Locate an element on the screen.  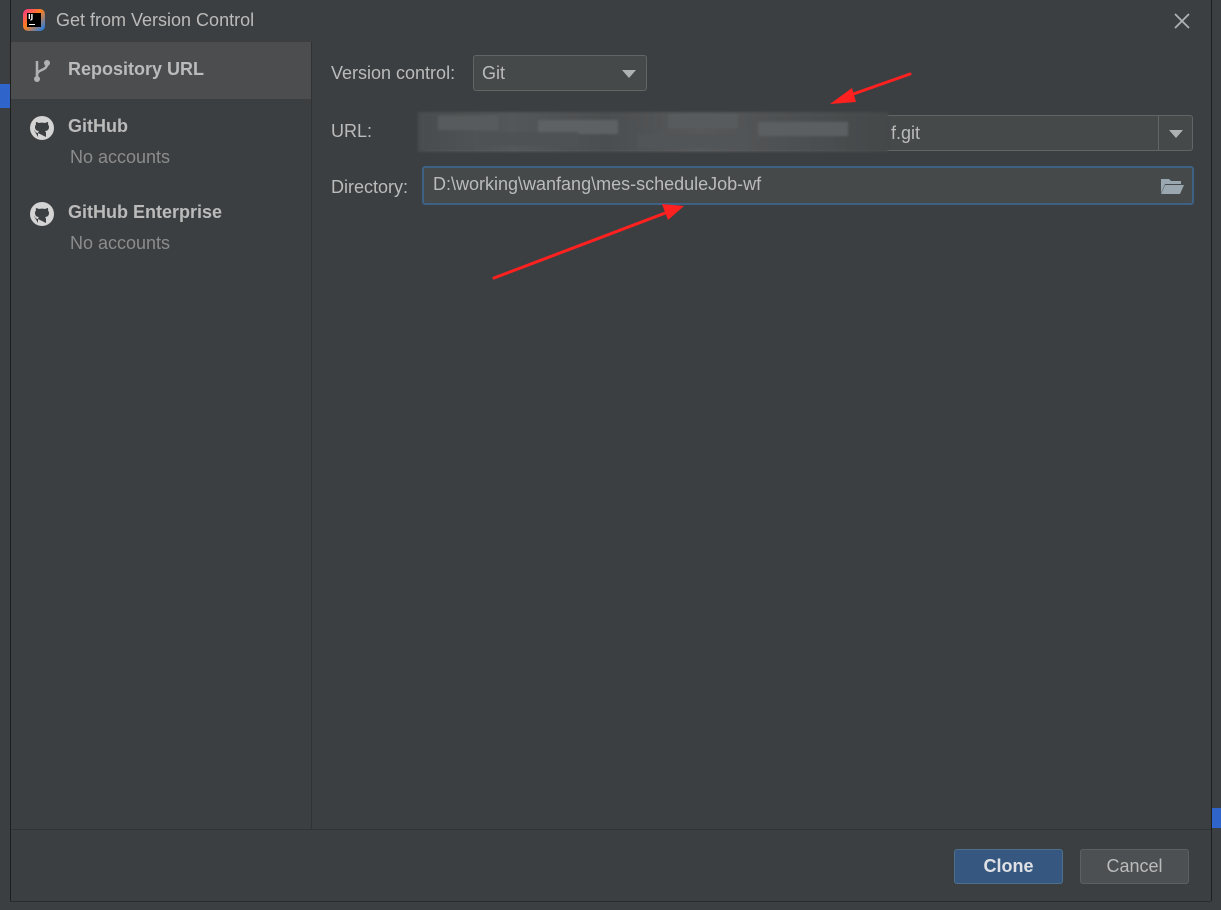
sidebar-item-label: GitHub is located at coordinates (98, 126).